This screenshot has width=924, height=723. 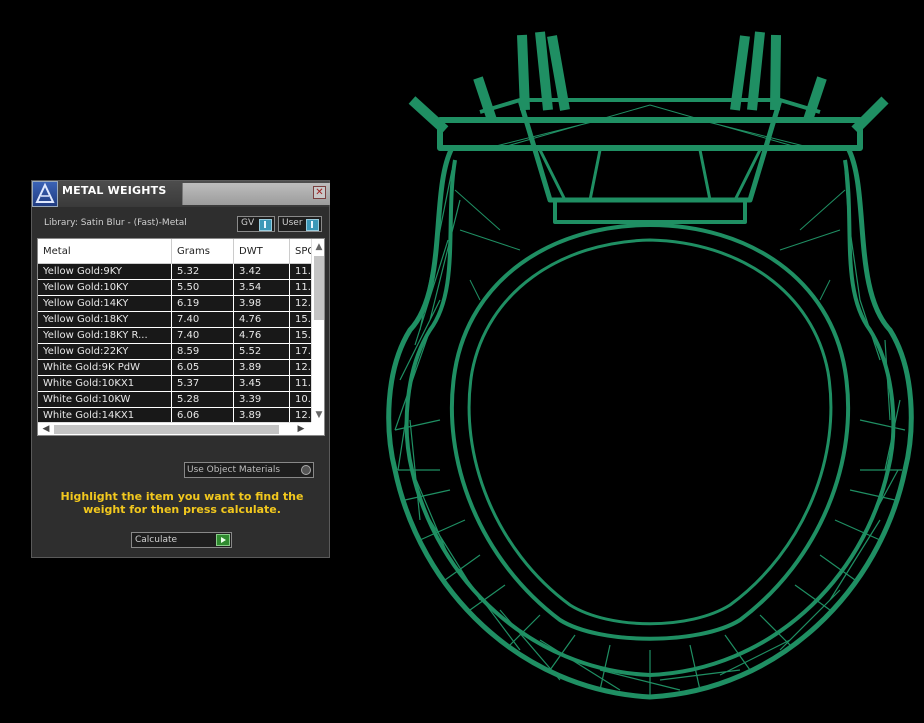 I want to click on cell-metal: White Gold:9K PdW, so click(x=105, y=367).